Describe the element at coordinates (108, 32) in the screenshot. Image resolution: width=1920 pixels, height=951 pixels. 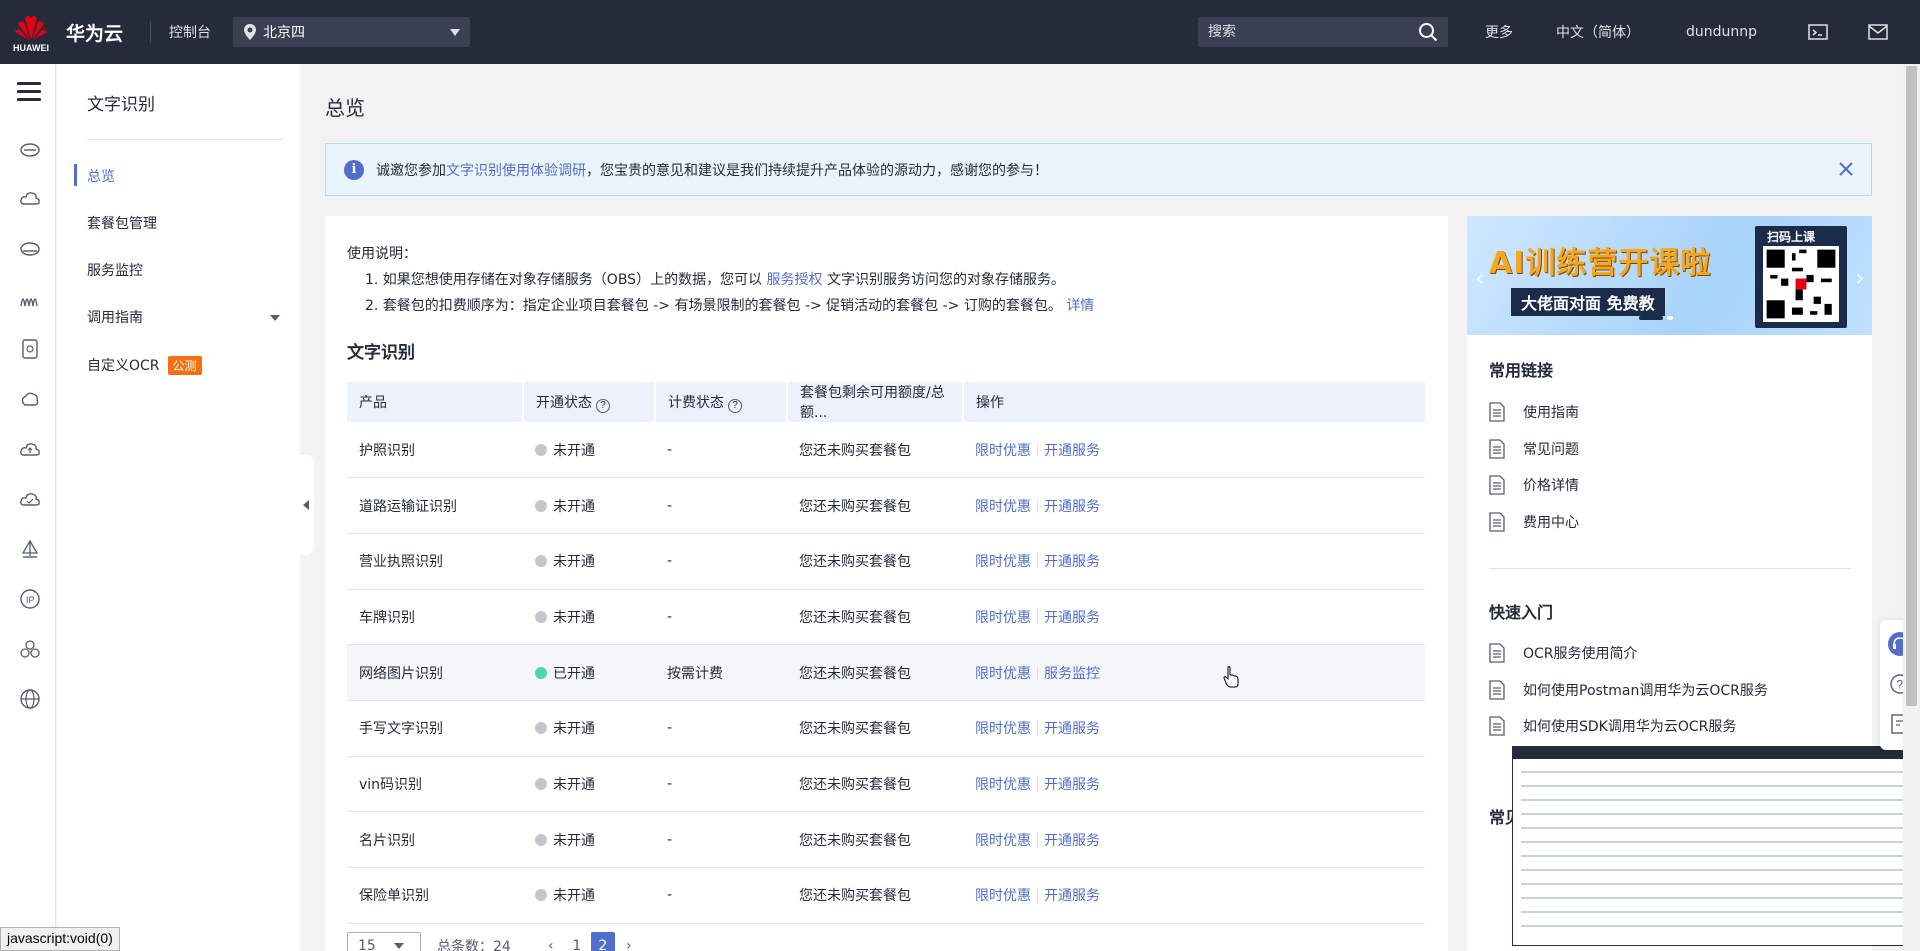
I see `brand-name: 华为云` at that location.